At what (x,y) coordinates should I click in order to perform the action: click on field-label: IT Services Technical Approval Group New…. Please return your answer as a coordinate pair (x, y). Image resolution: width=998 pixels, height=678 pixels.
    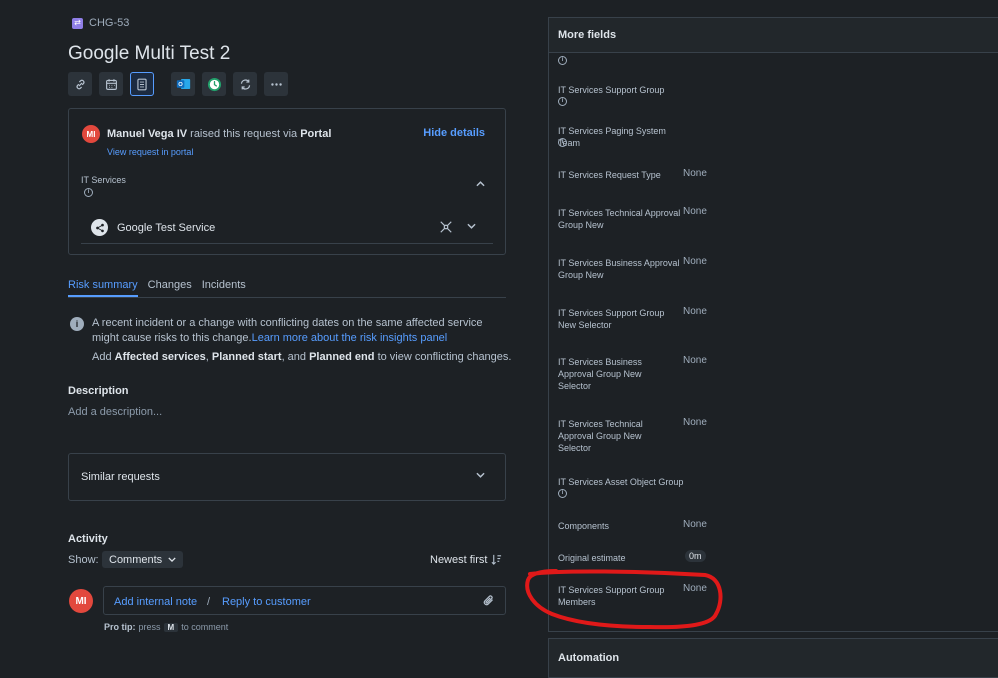
    Looking at the image, I should click on (600, 436).